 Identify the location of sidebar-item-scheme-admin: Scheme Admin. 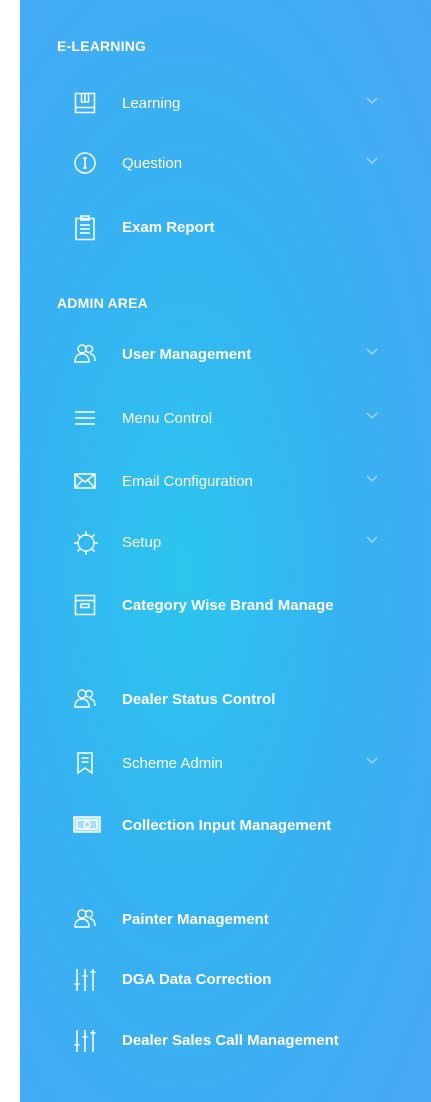
(225, 771).